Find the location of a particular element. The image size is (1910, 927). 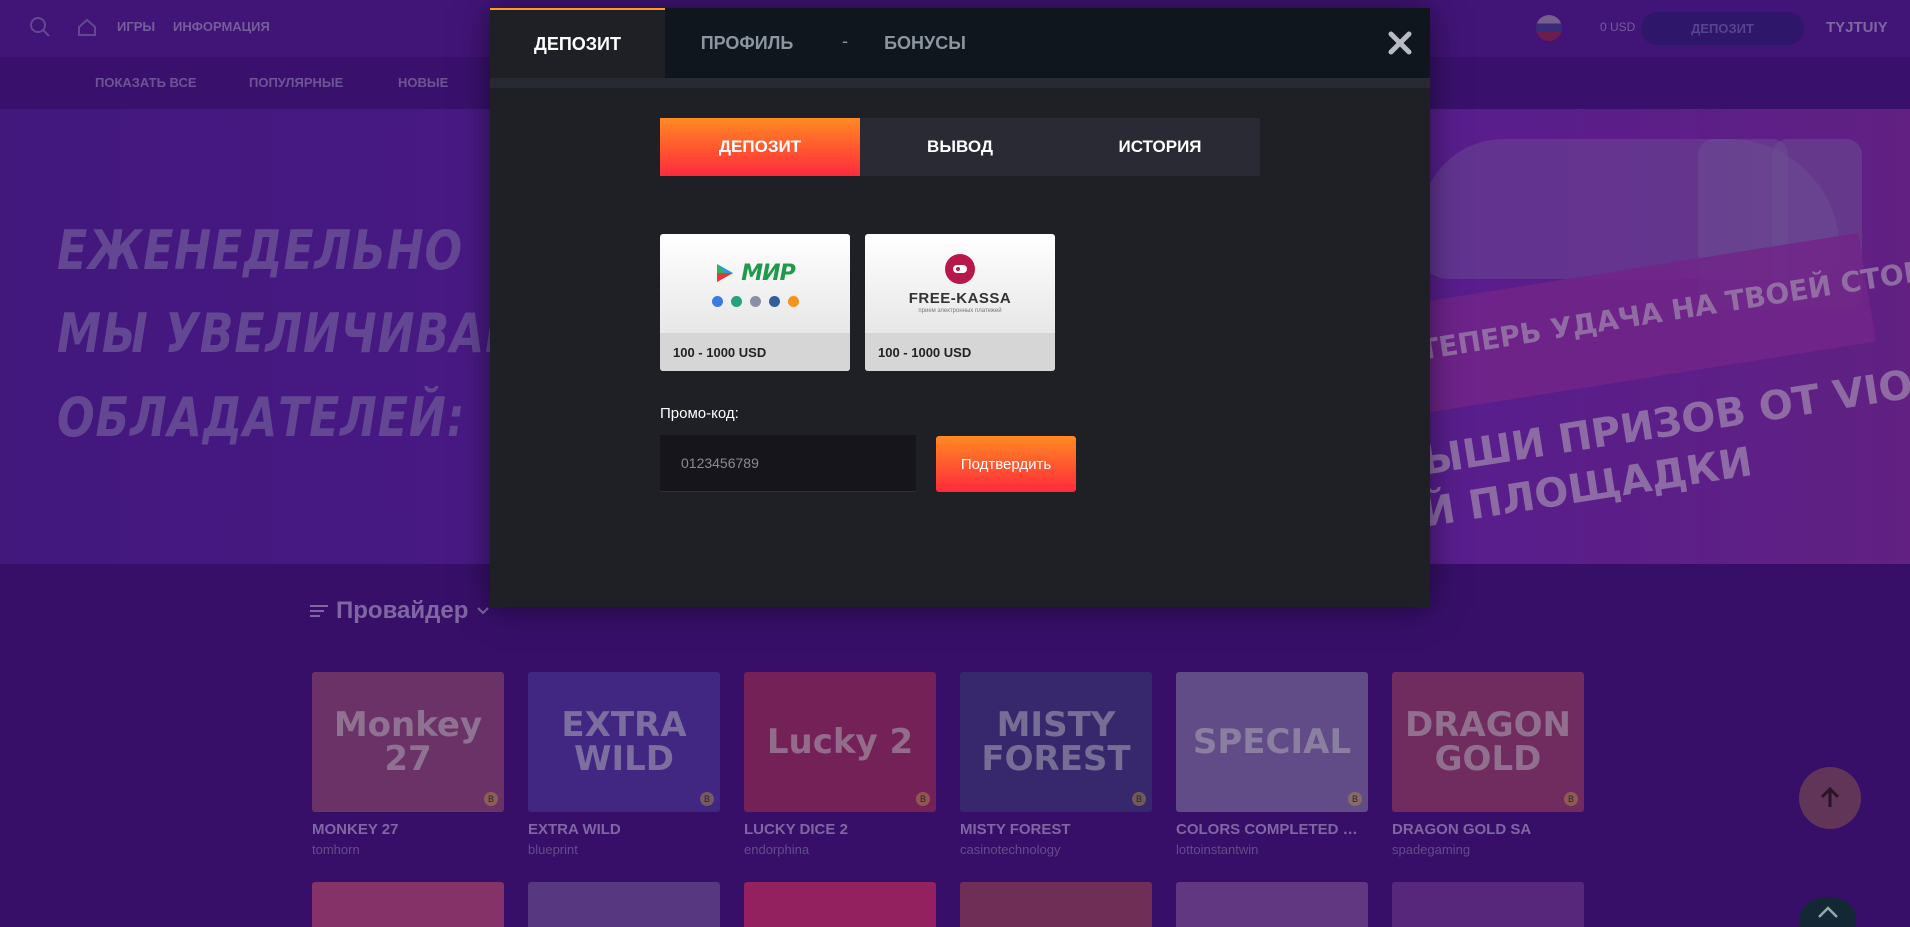

mir-brand: МИР is located at coordinates (768, 273).